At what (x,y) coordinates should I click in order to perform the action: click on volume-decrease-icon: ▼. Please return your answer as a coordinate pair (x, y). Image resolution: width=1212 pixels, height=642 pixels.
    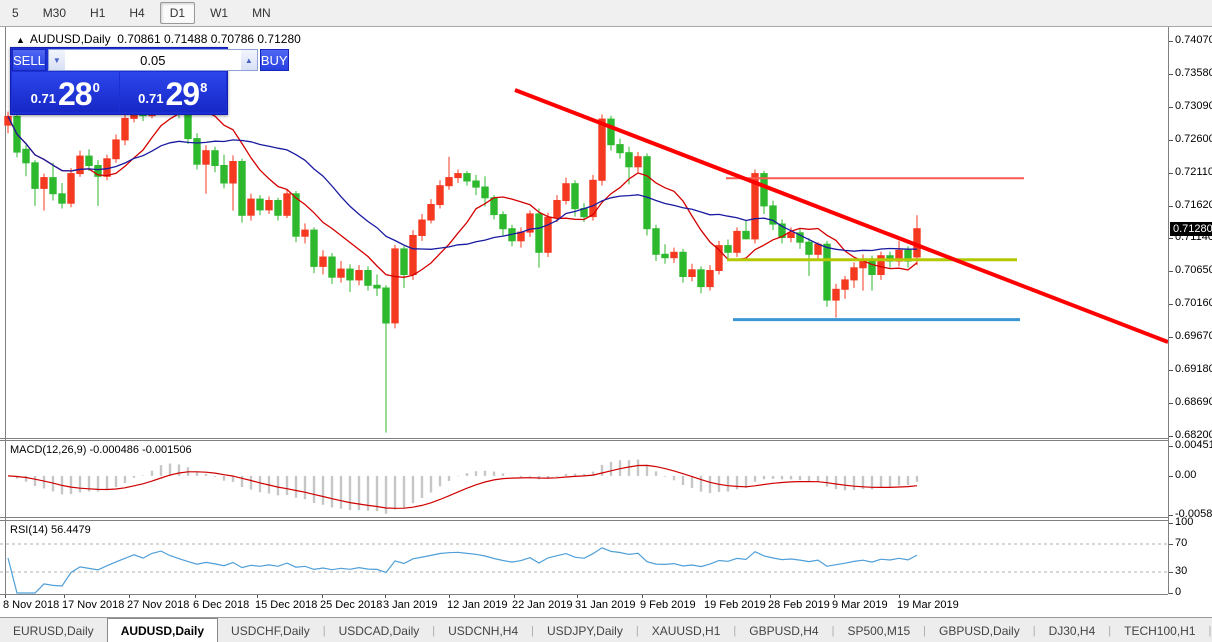
    Looking at the image, I should click on (56, 60).